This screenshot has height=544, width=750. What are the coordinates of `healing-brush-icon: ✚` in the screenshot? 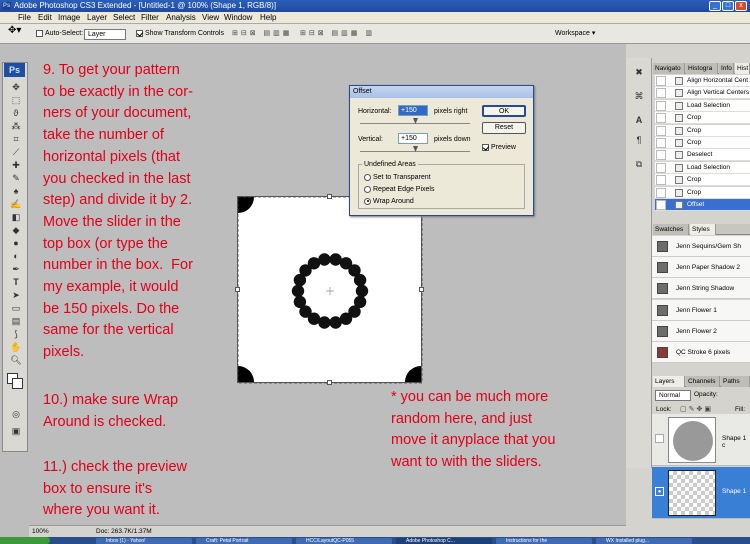 It's located at (16, 165).